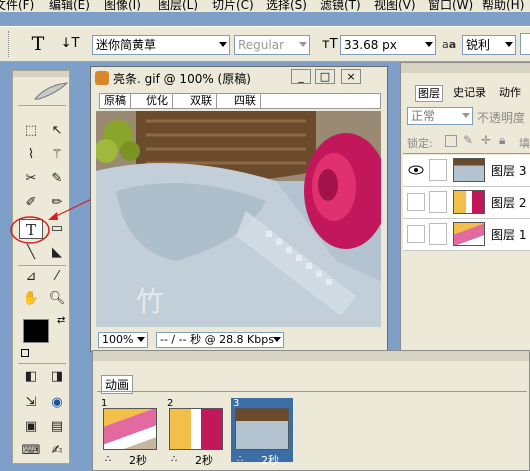  I want to click on toggle-slices-icon: ▤, so click(57, 427).